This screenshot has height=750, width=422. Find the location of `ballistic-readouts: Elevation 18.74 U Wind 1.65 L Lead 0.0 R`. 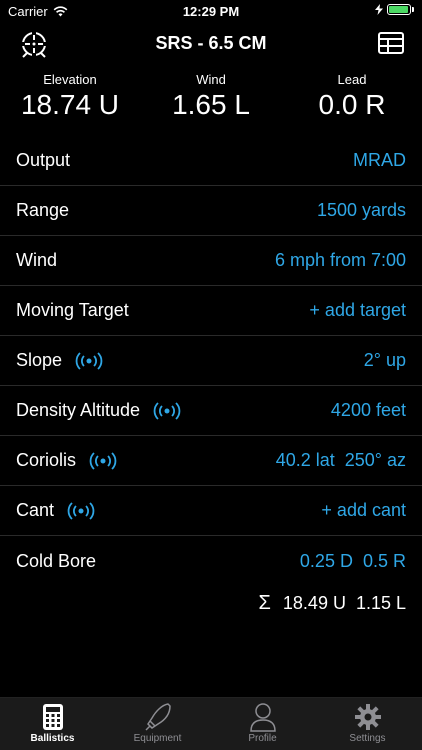

ballistic-readouts: Elevation 18.74 U Wind 1.65 L Lead 0.0 R is located at coordinates (211, 102).